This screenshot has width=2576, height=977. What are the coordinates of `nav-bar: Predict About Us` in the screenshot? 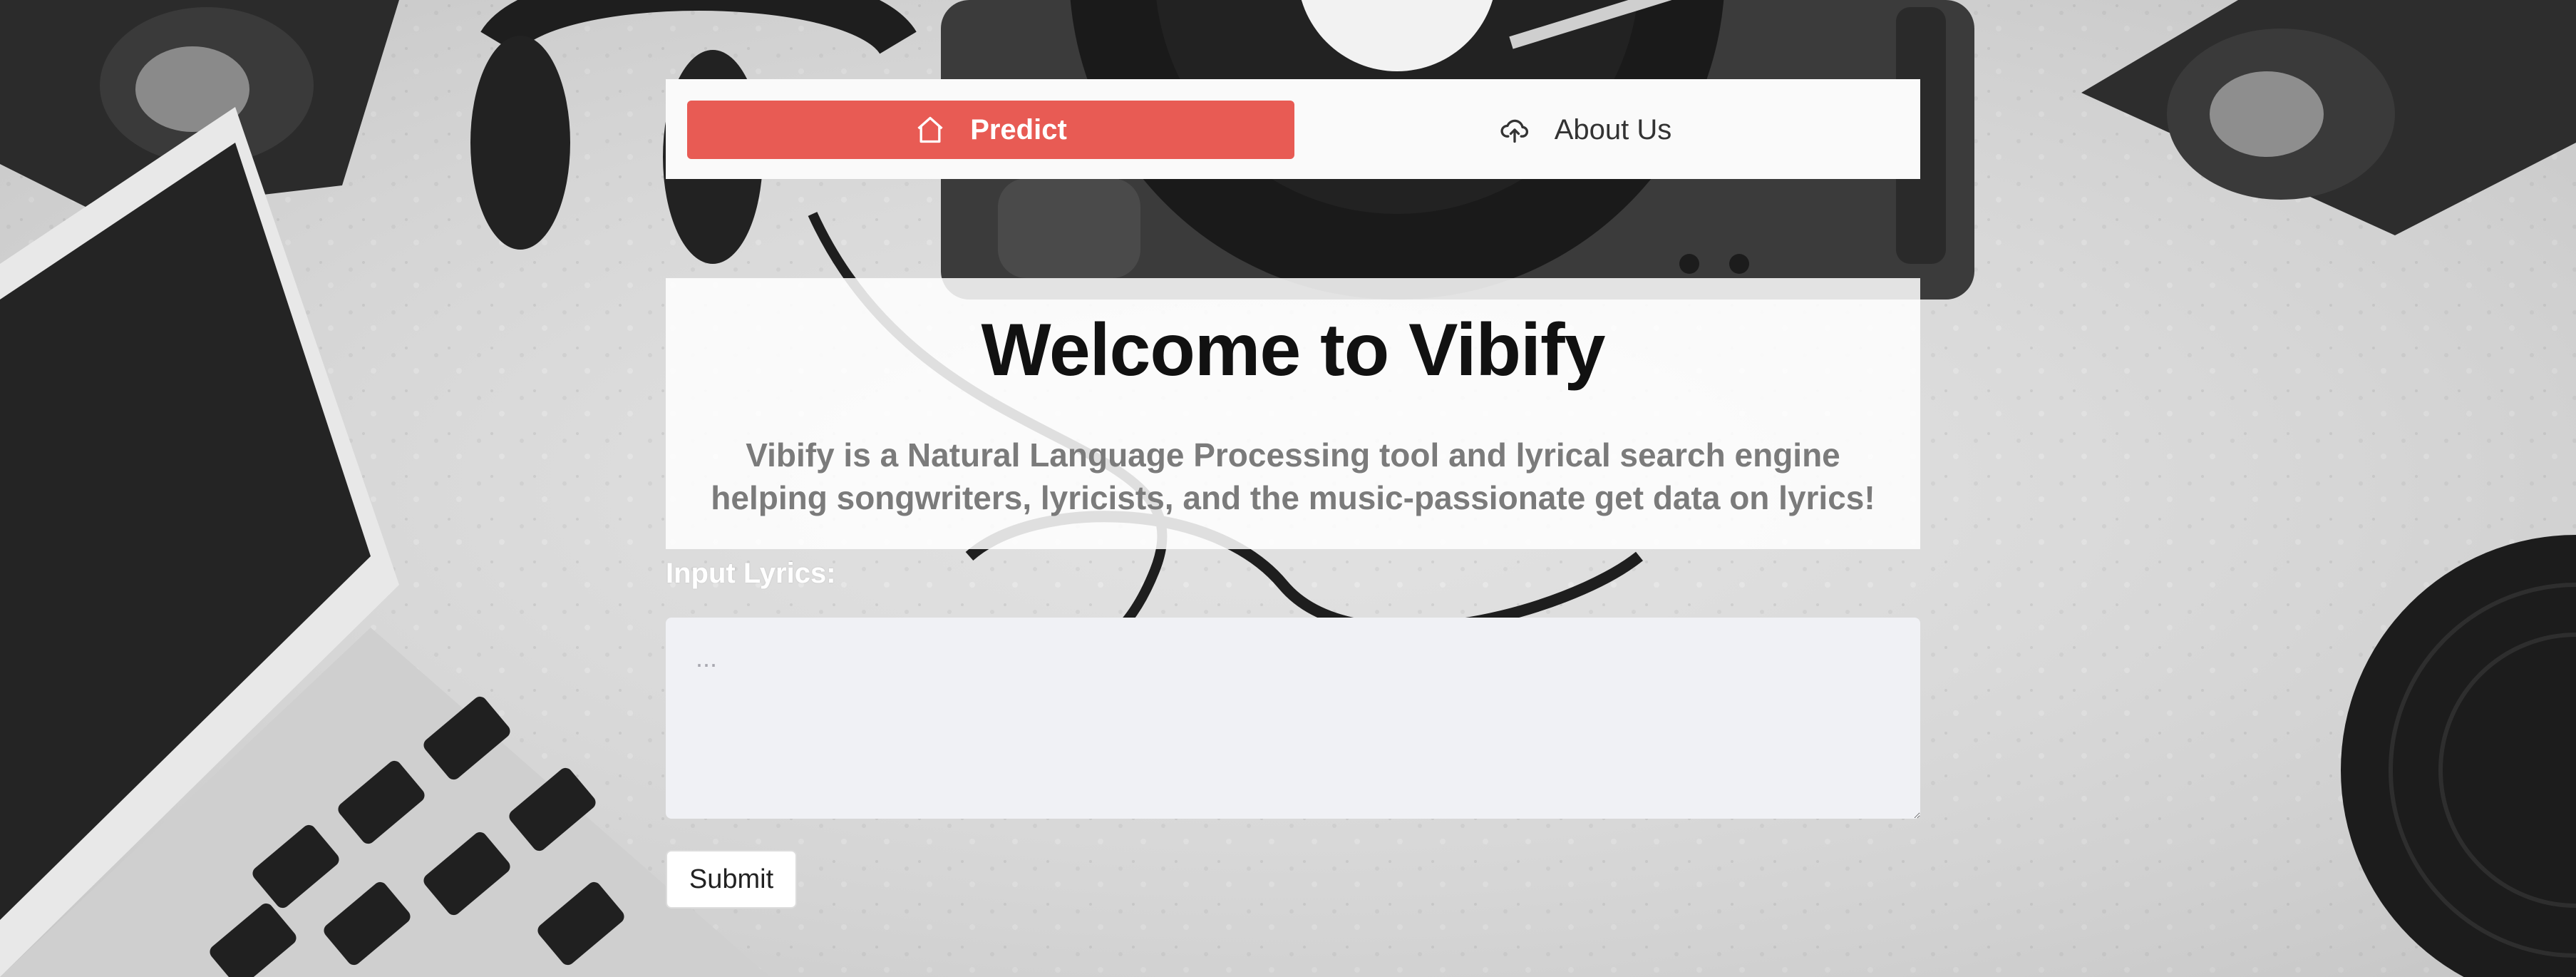 It's located at (1293, 129).